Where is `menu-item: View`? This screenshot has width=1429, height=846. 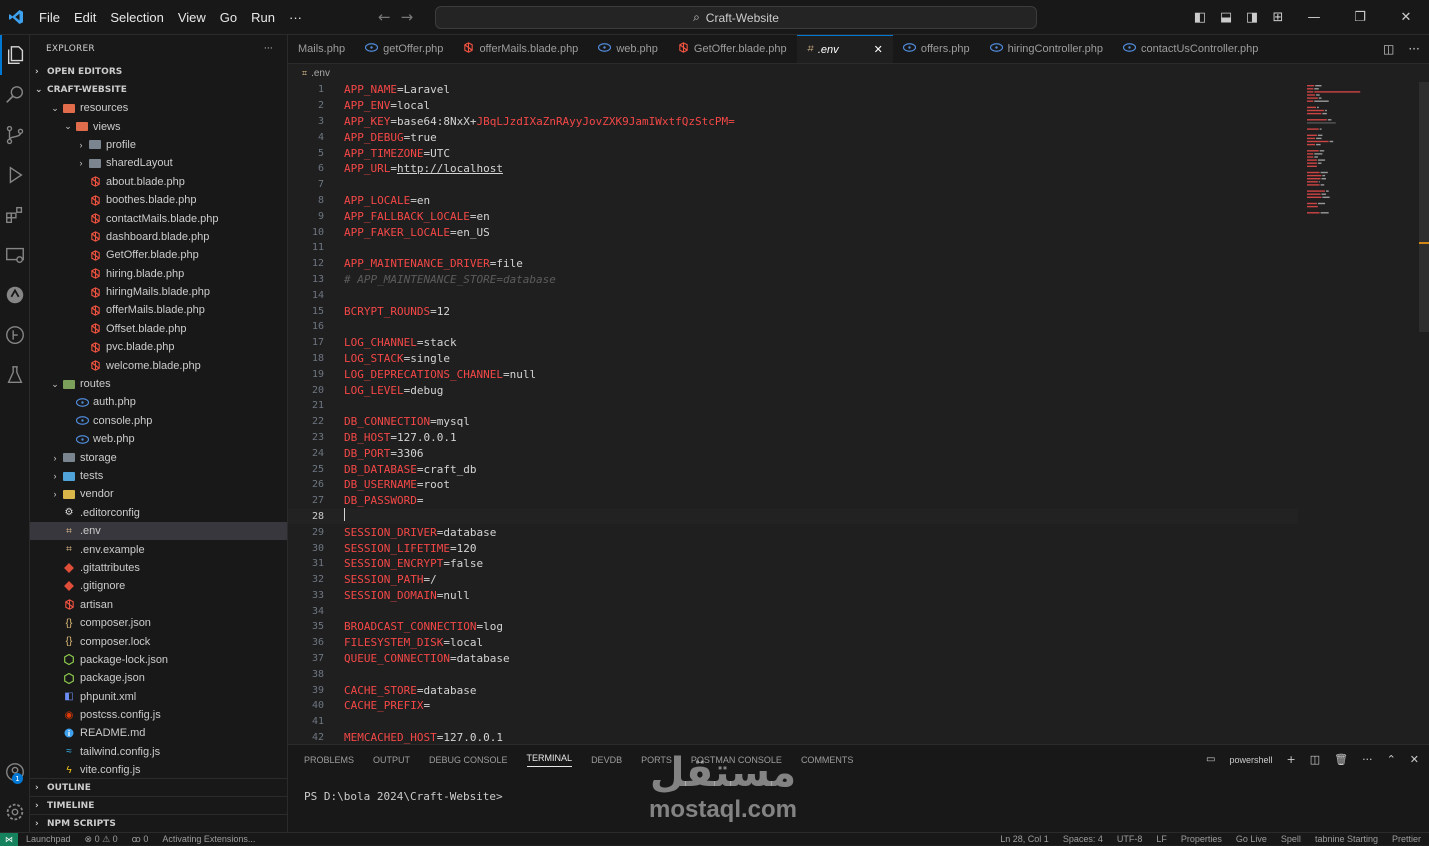
menu-item: View is located at coordinates (192, 17).